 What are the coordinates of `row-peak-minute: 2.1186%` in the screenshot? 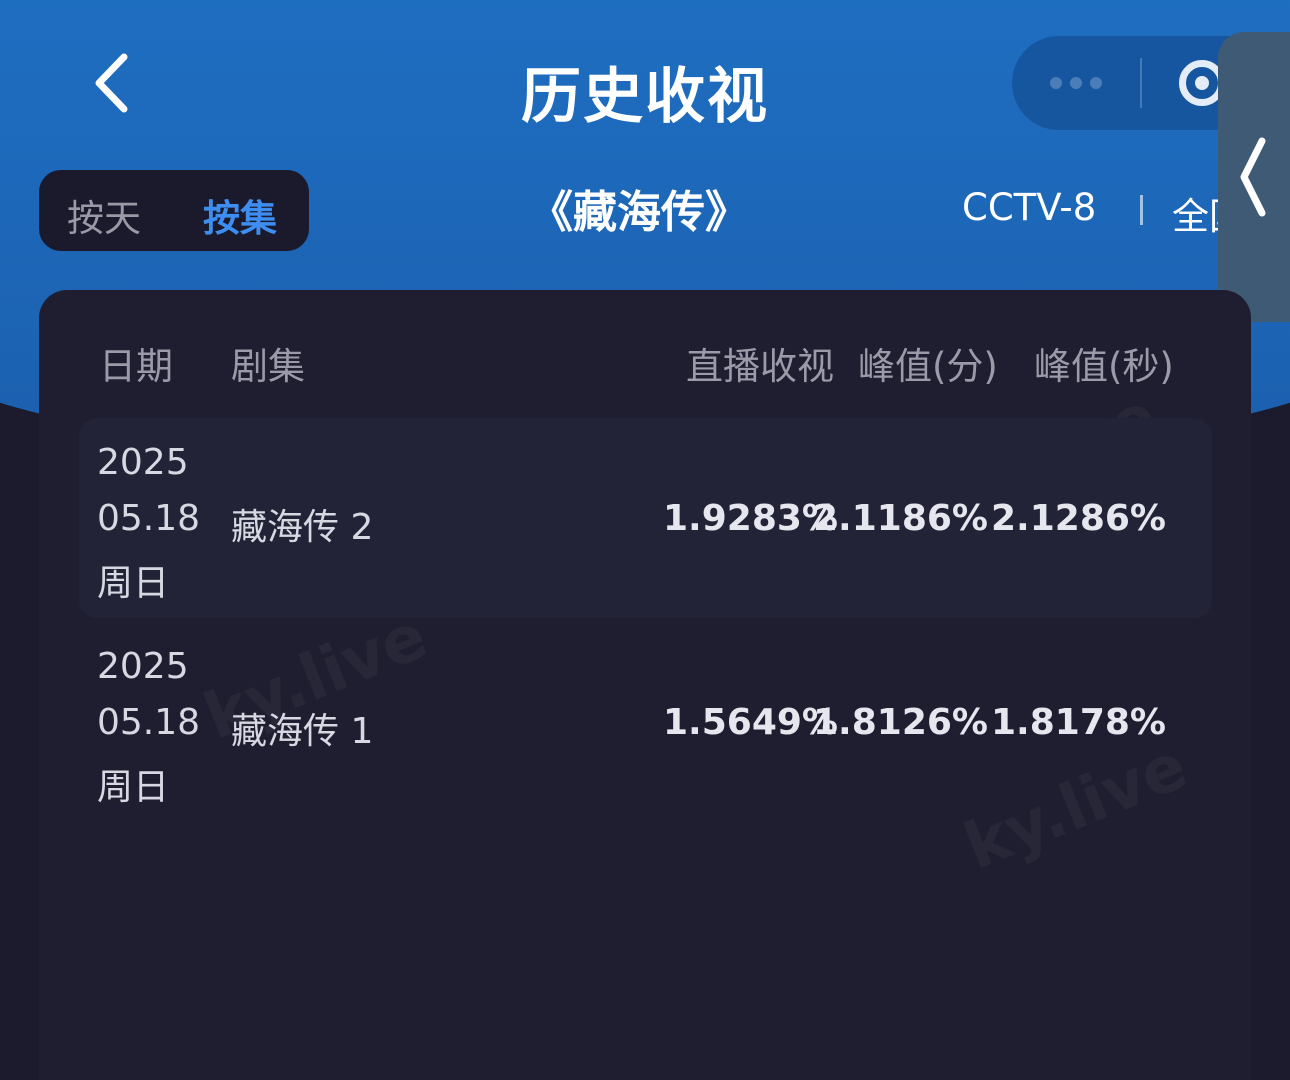 It's located at (900, 518).